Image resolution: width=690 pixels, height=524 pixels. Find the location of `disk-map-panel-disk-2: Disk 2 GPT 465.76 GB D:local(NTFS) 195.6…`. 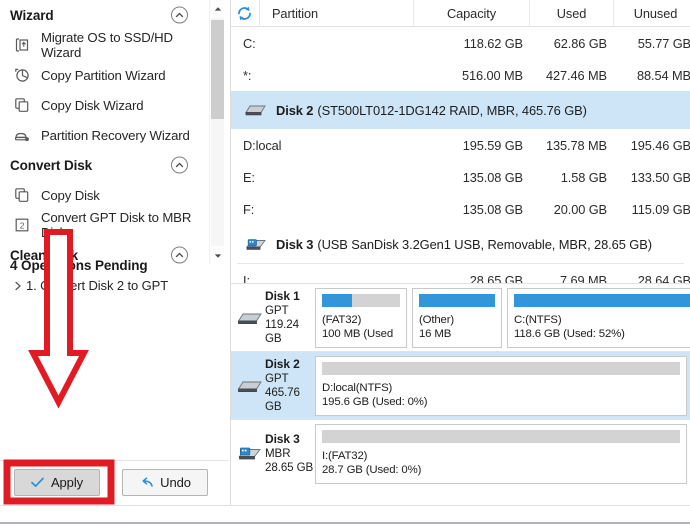

disk-map-panel-disk-2: Disk 2 GPT 465.76 GB D:local(NTFS) 195.6… is located at coordinates (460, 385).